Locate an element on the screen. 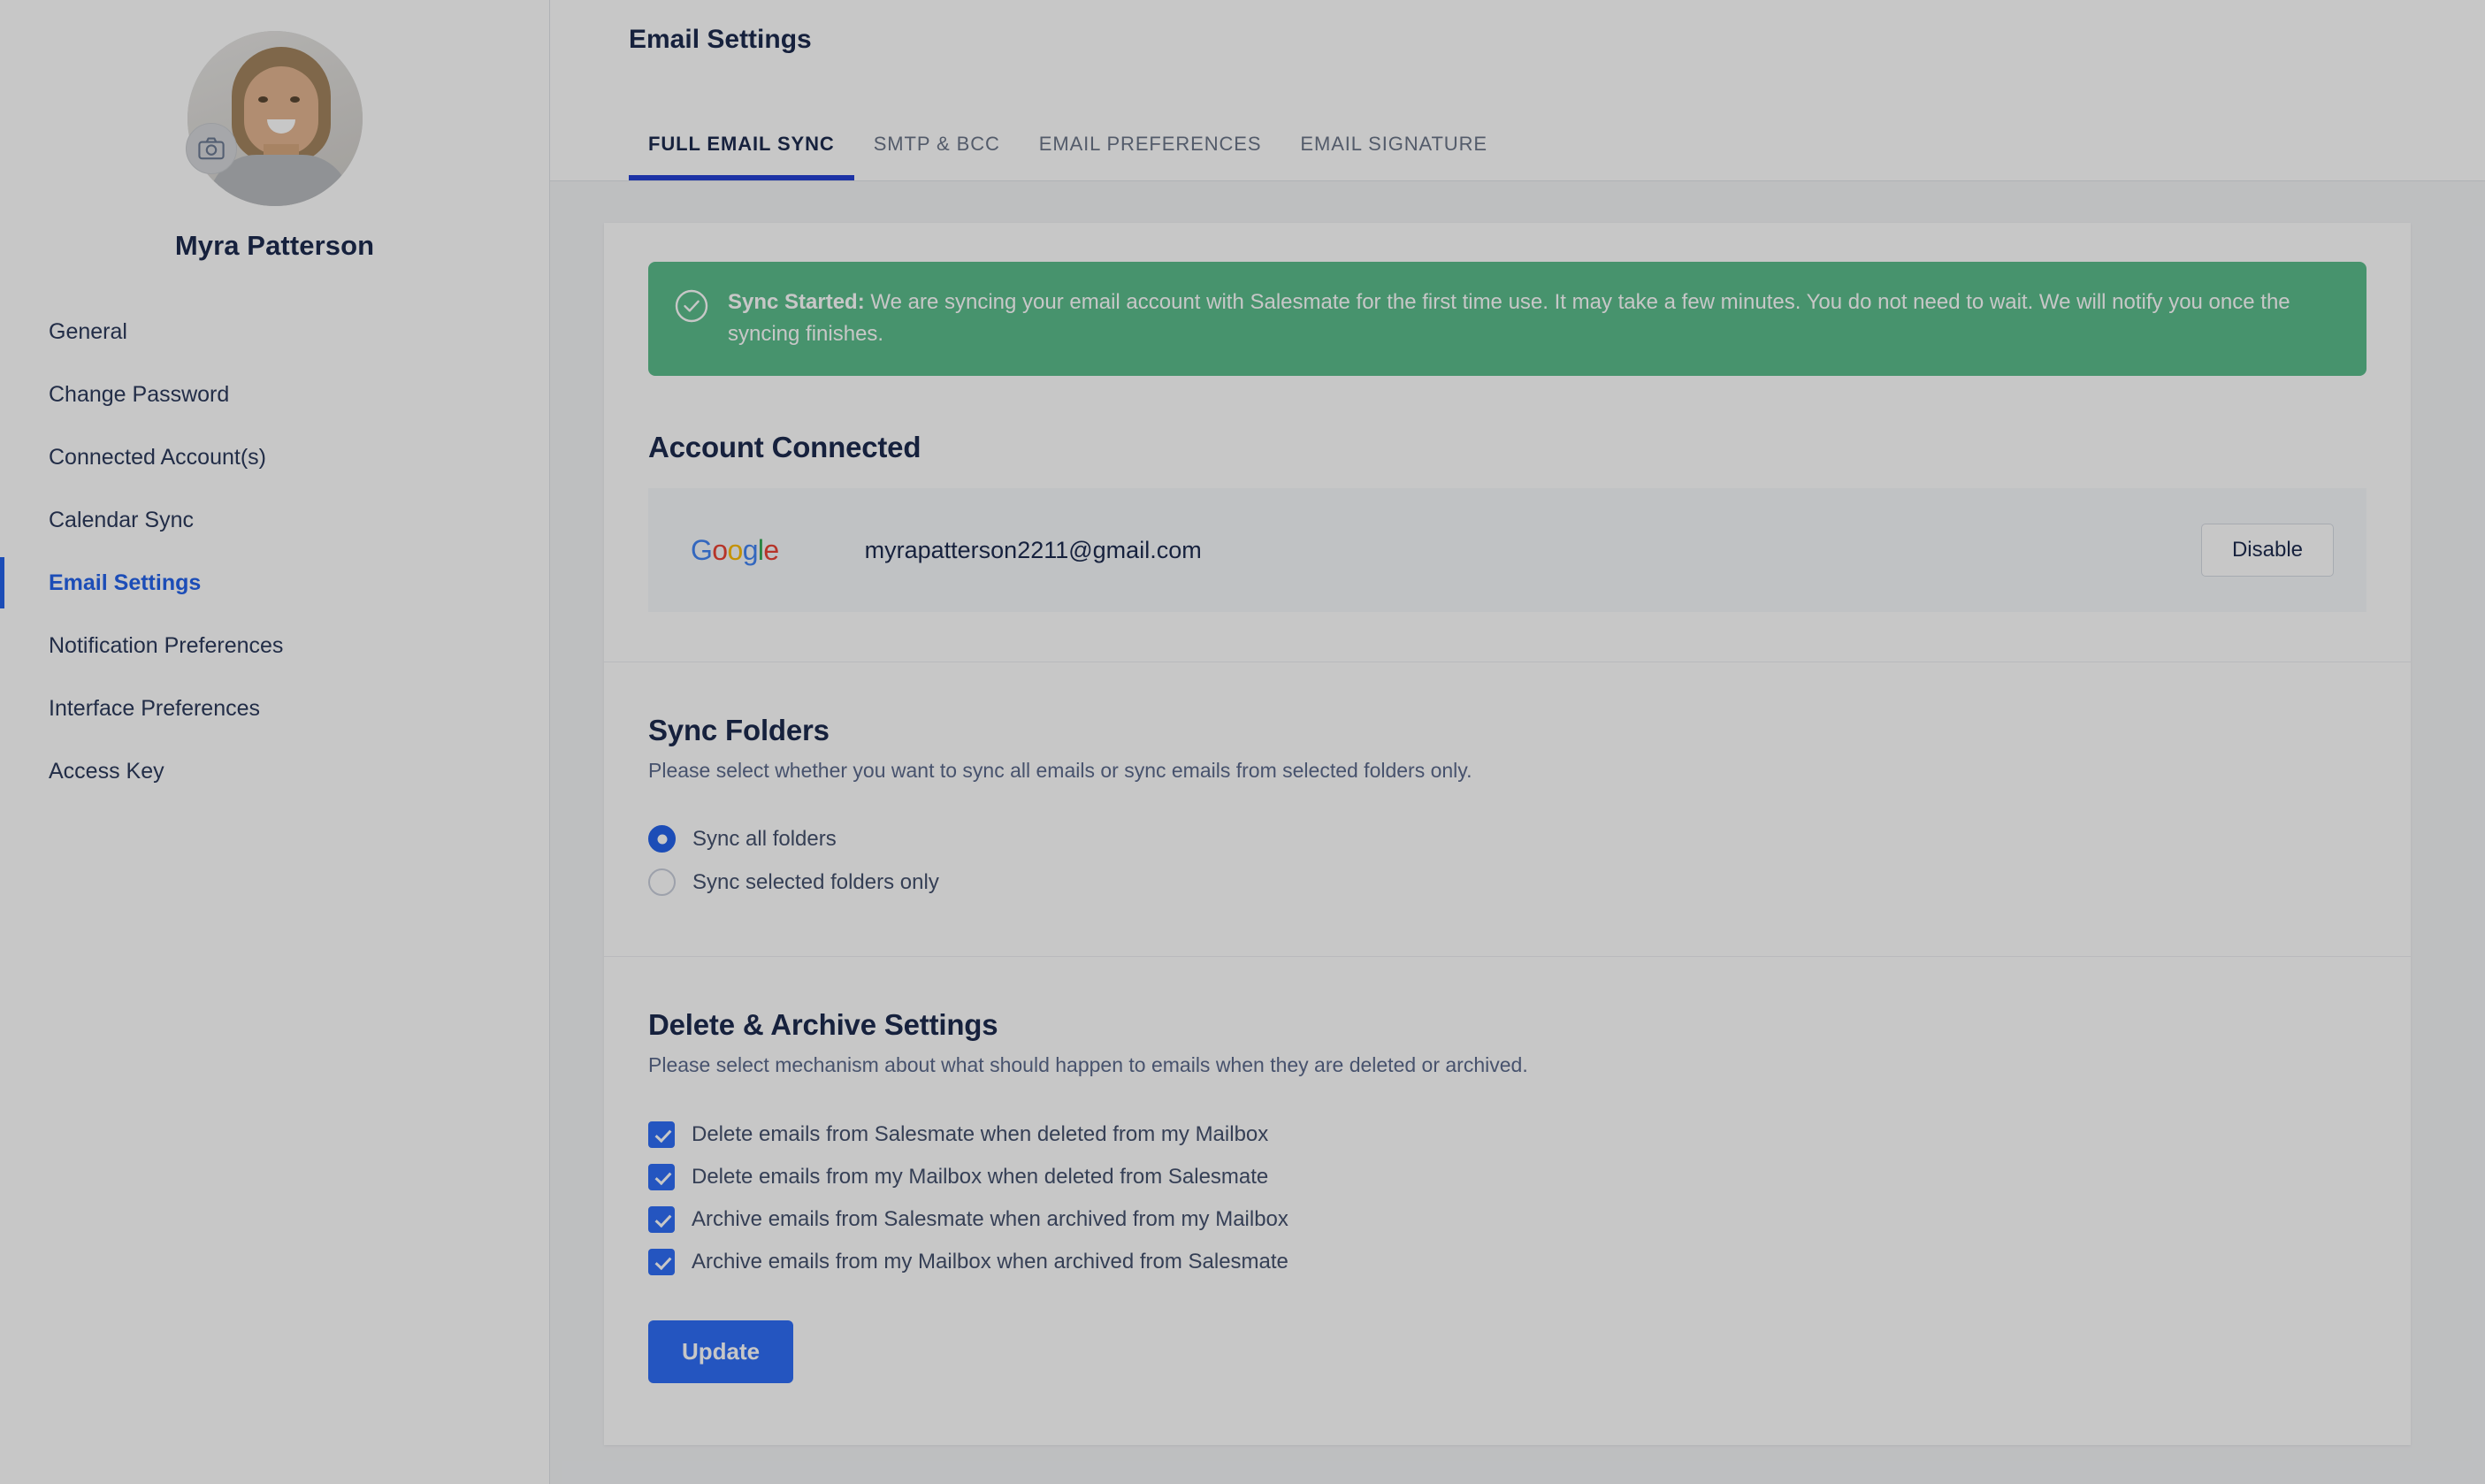 The height and width of the screenshot is (1484, 2485). avatar-wrapper is located at coordinates (274, 118).